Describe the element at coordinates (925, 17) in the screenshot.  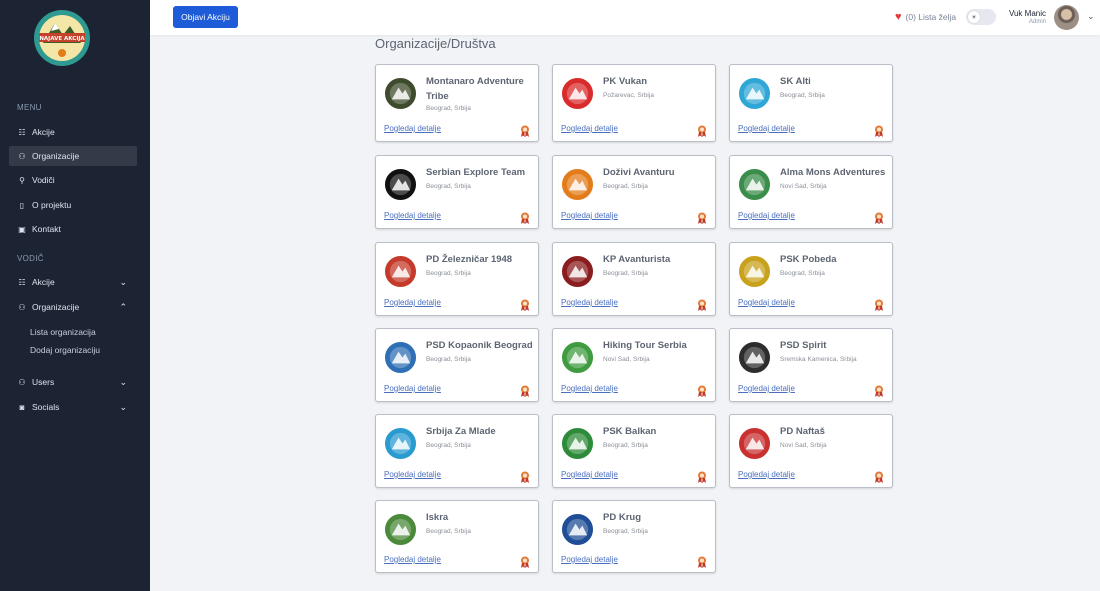
I see `wishlist-link: ♥ (0) Lista želja` at that location.